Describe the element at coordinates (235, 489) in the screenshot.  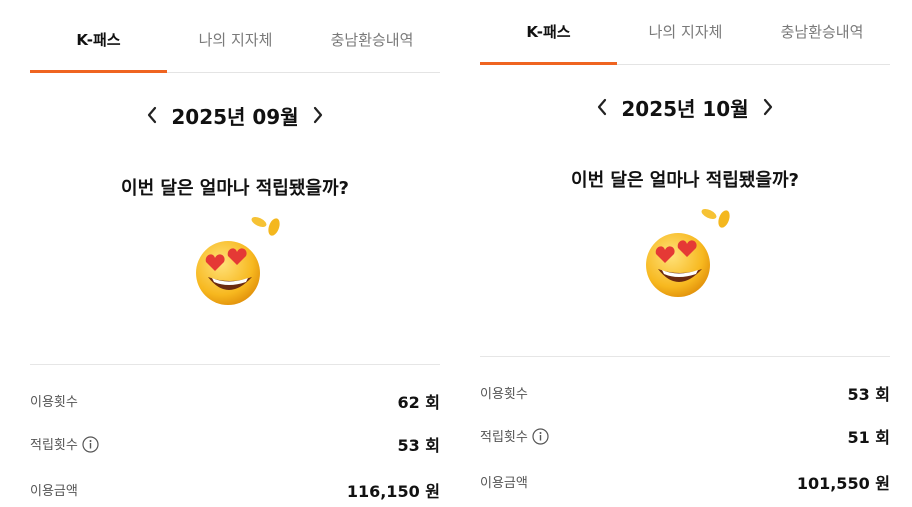
I see `stat-row-usage-amount: 이용금액 116,150 원` at that location.